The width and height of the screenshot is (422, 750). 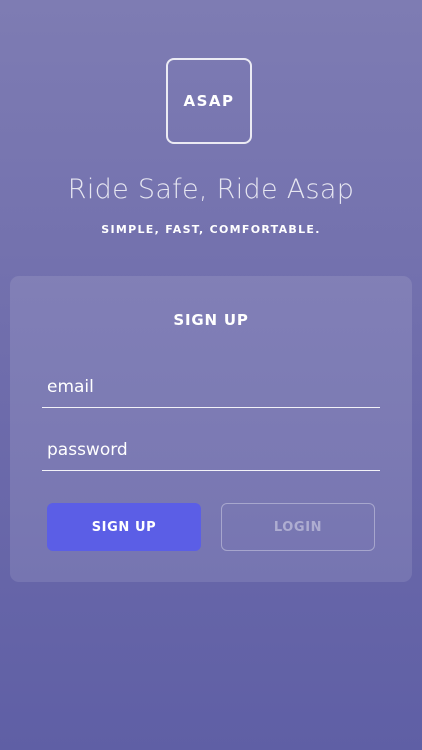 What do you see at coordinates (211, 229) in the screenshot?
I see `app-subtagline: SIMPLE, FAST, COMFORTABLE.` at bounding box center [211, 229].